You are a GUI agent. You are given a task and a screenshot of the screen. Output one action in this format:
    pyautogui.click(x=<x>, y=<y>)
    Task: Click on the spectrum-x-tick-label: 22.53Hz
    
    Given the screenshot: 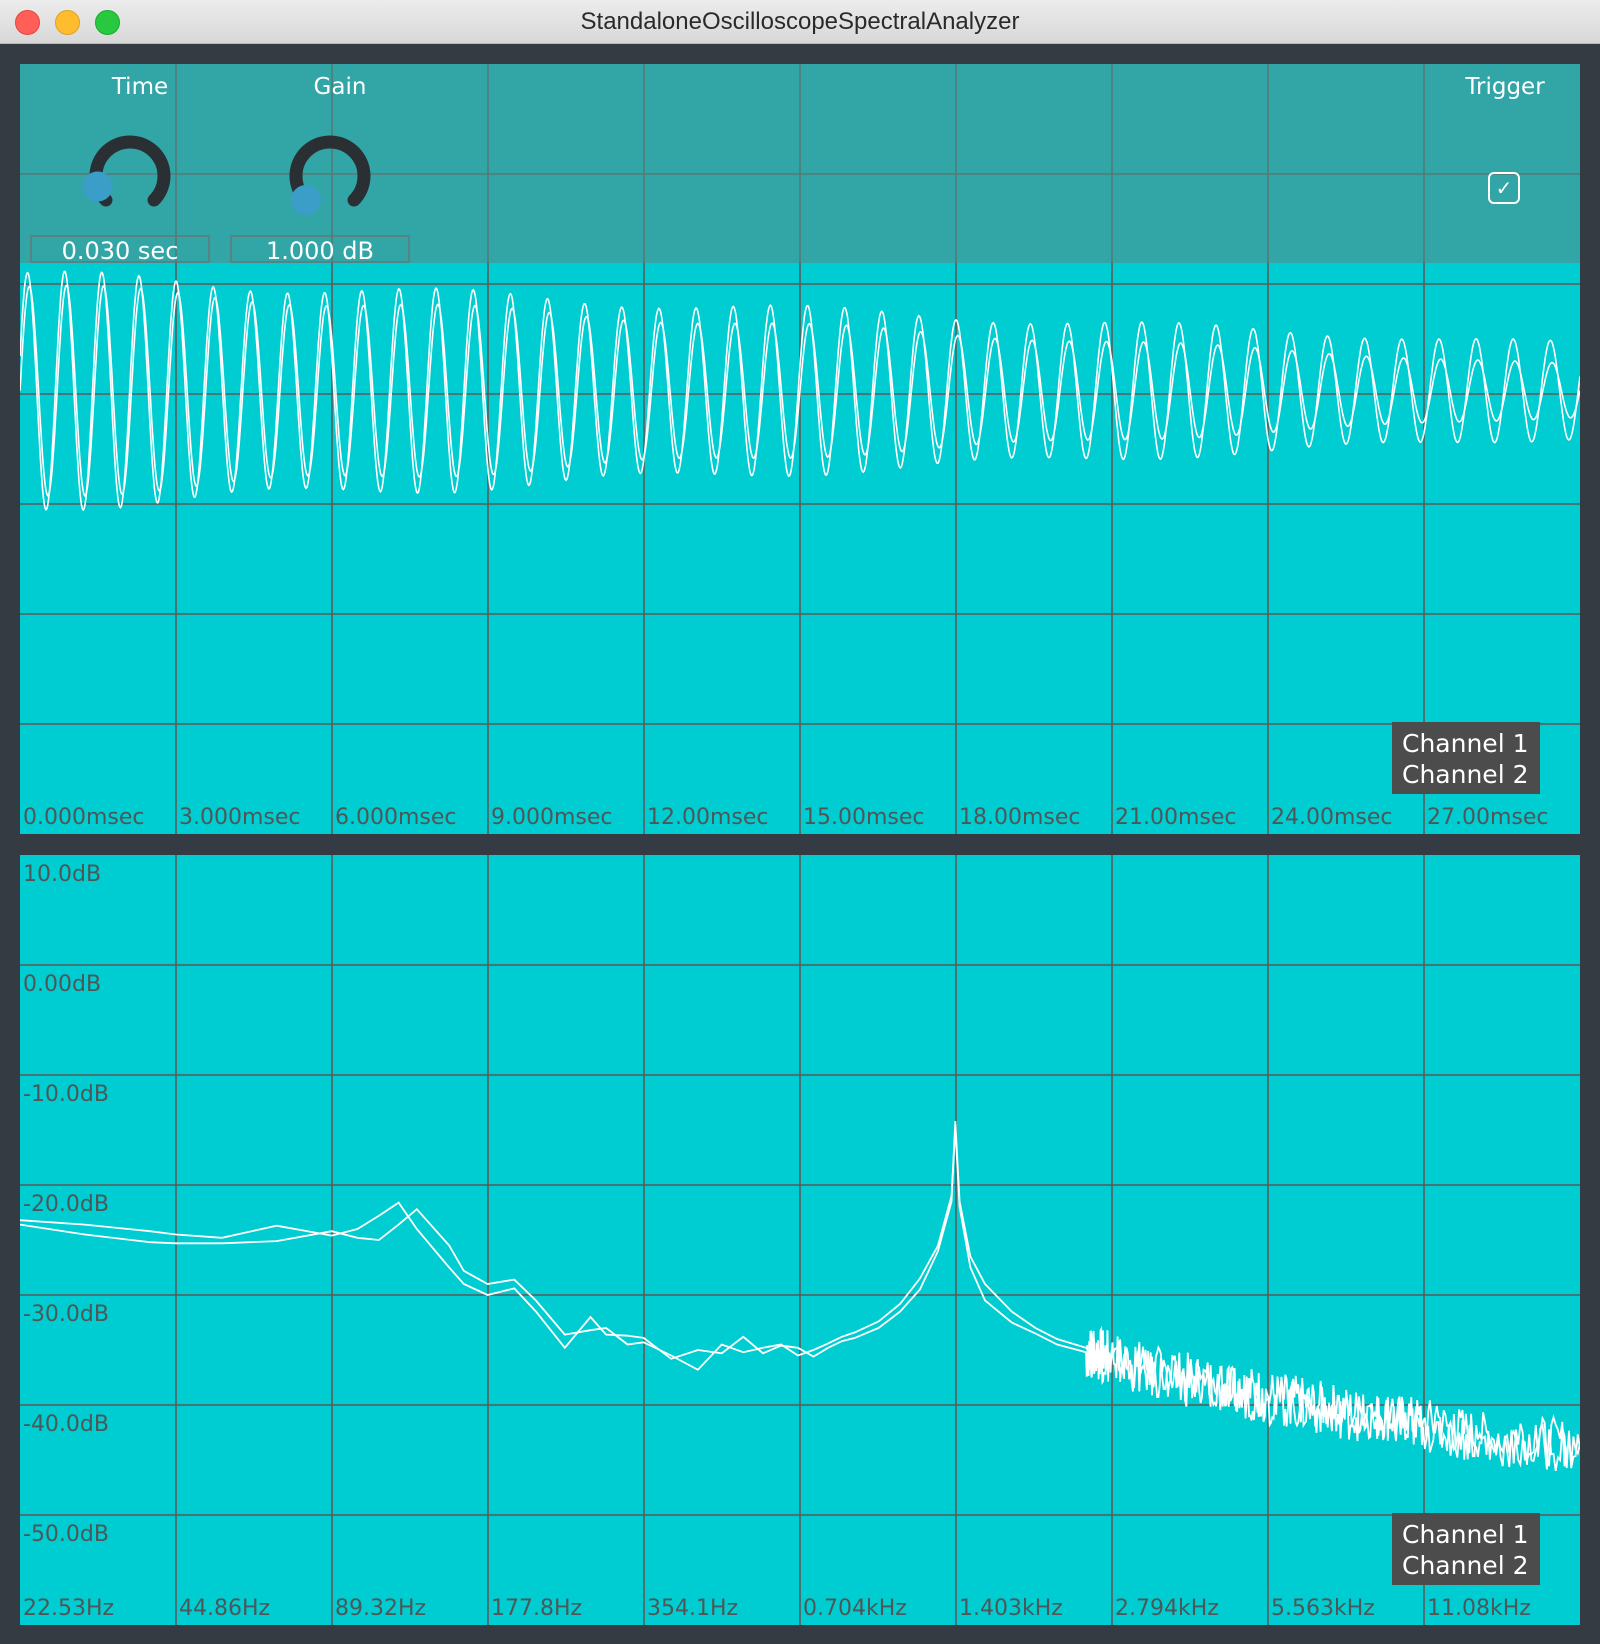 What is the action you would take?
    pyautogui.click(x=69, y=1608)
    